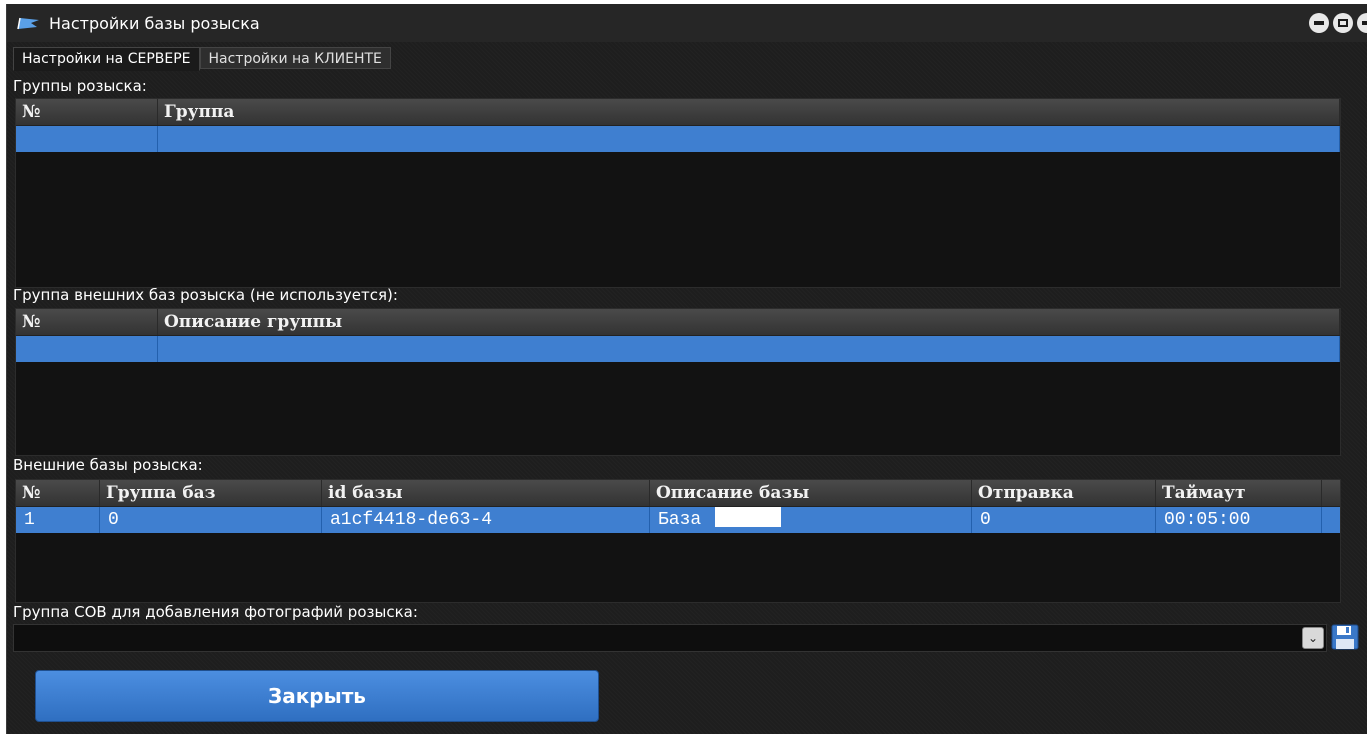  Describe the element at coordinates (317, 696) in the screenshot. I see `close-button: Закрыть` at that location.